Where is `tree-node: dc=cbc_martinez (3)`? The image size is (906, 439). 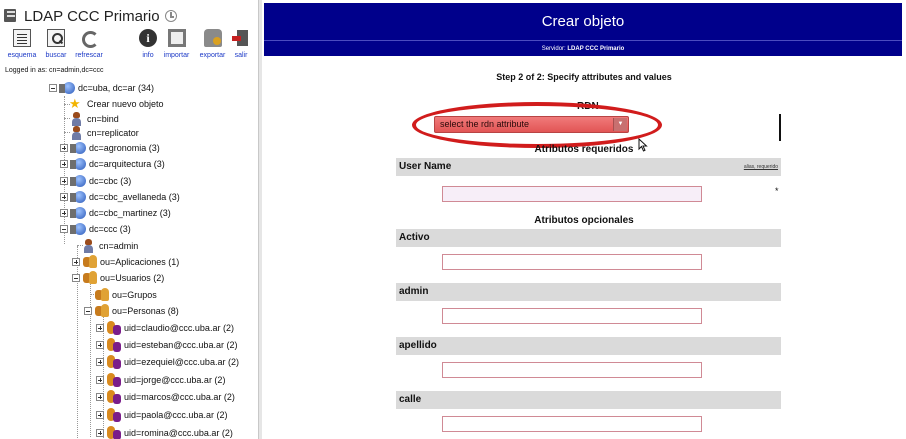 tree-node: dc=cbc_martinez (3) is located at coordinates (115, 213).